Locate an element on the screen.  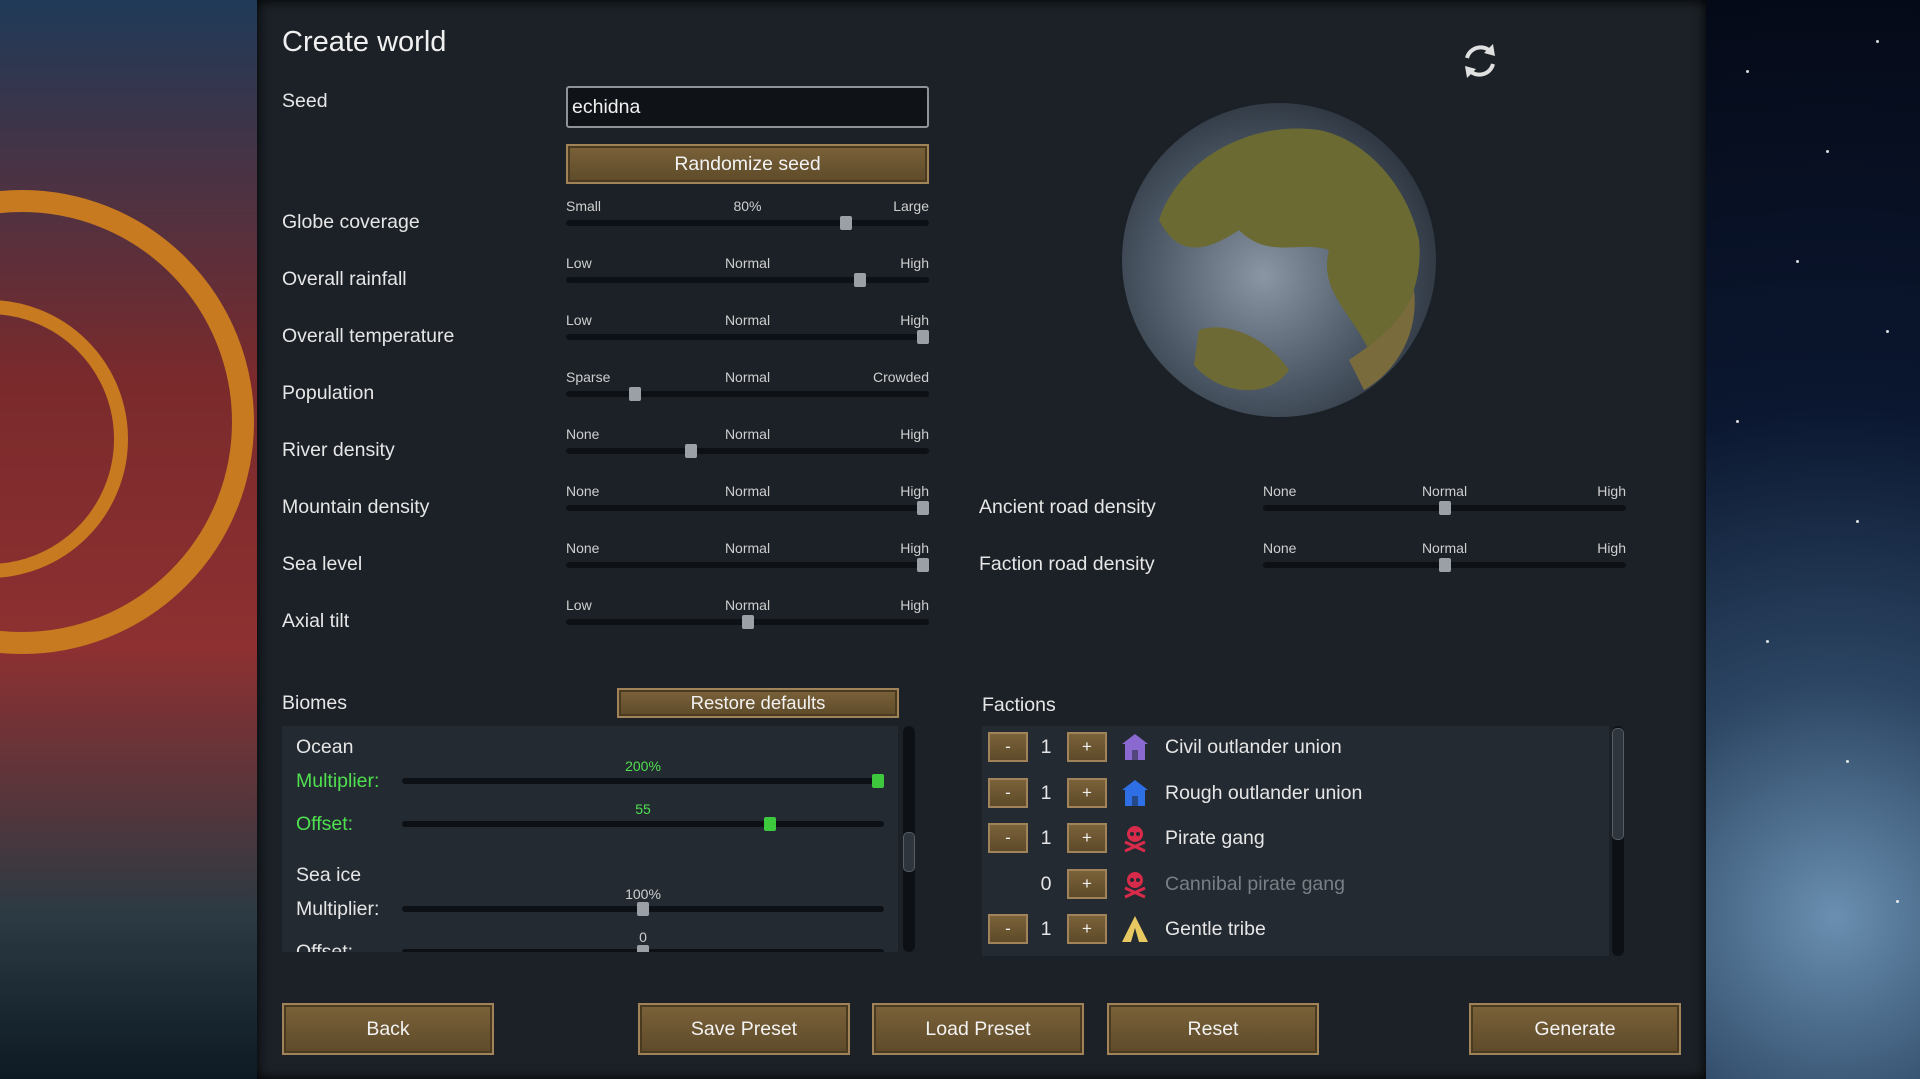
slider-row: Overall rainfall Low Normal High is located at coordinates (981, 280).